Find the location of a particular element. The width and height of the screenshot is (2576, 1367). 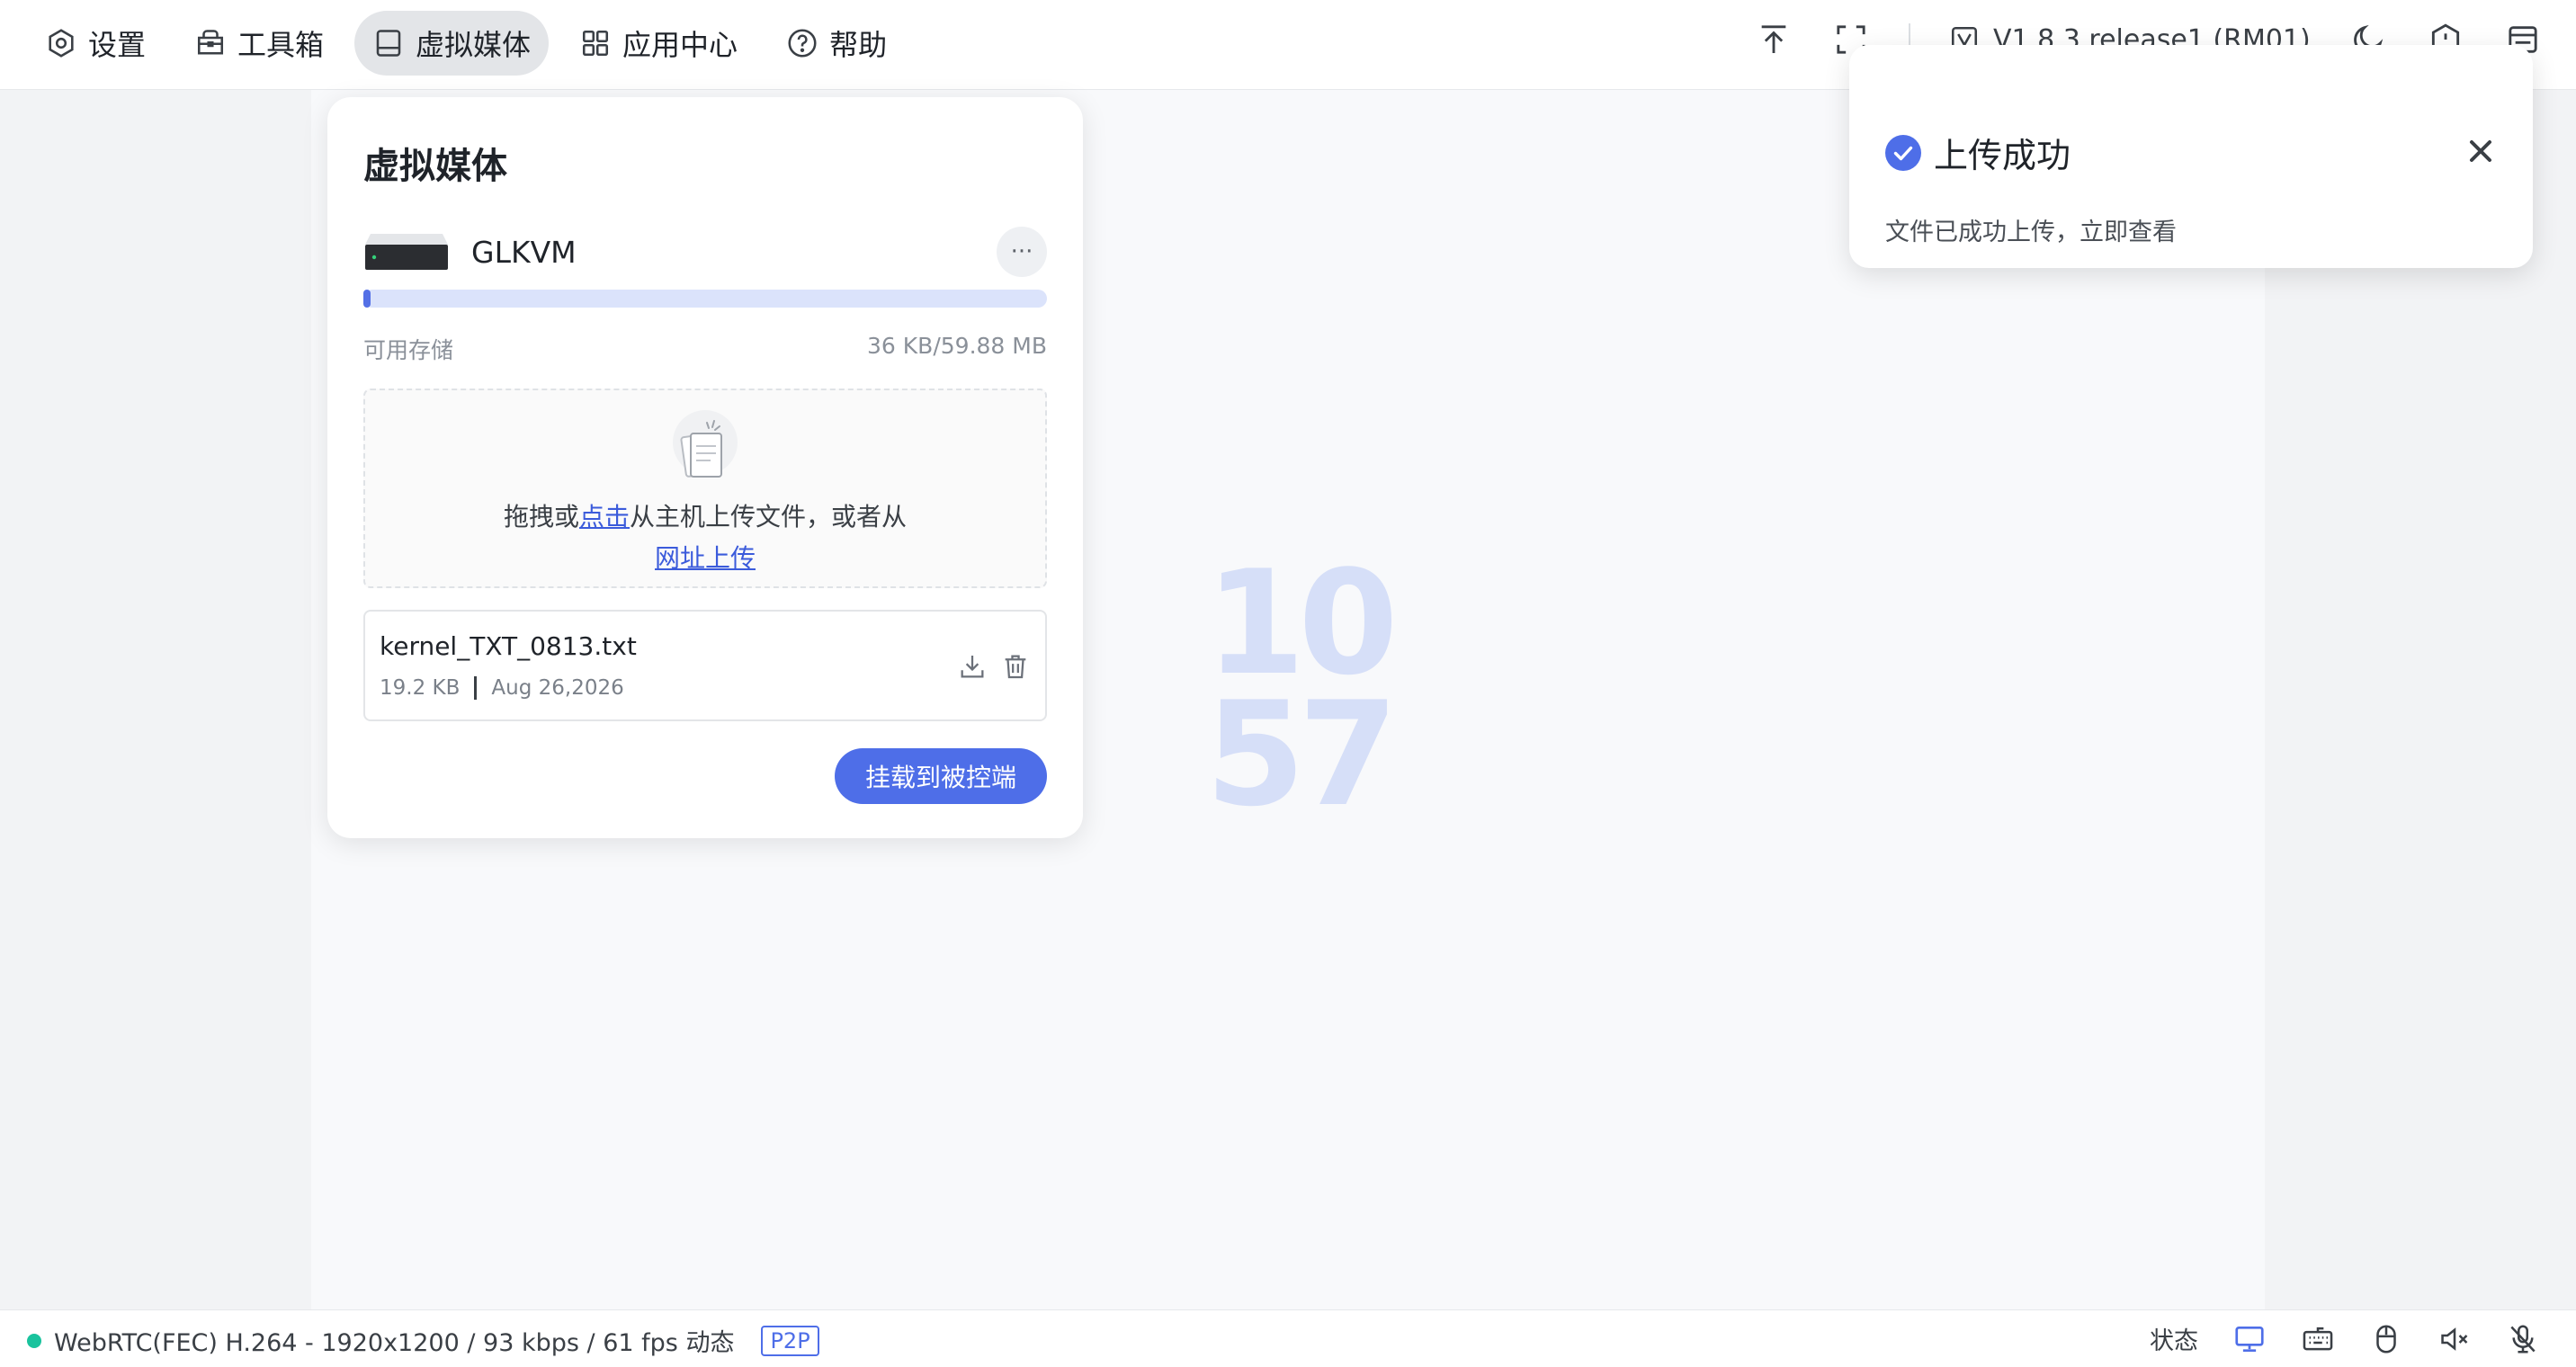

upload-file-icon is located at coordinates (705, 444).